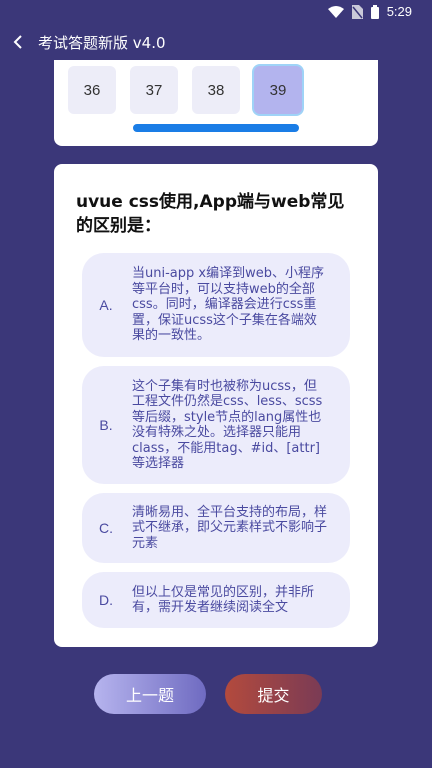 This screenshot has width=432, height=768. What do you see at coordinates (92, 90) in the screenshot?
I see `question-number-36: 36` at bounding box center [92, 90].